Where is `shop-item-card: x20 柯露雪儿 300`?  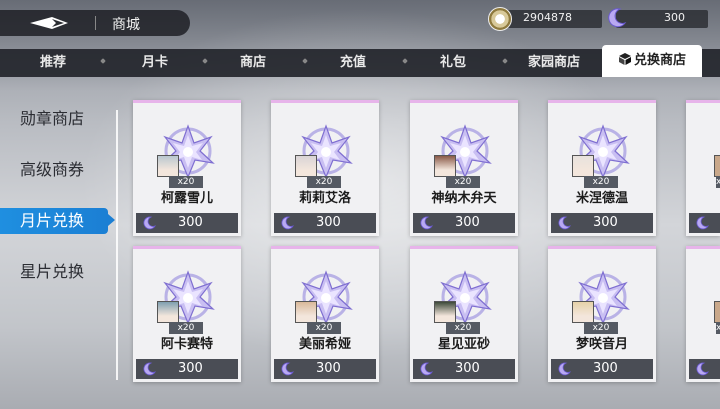
shop-item-card: x20 柯露雪儿 300 is located at coordinates (187, 168).